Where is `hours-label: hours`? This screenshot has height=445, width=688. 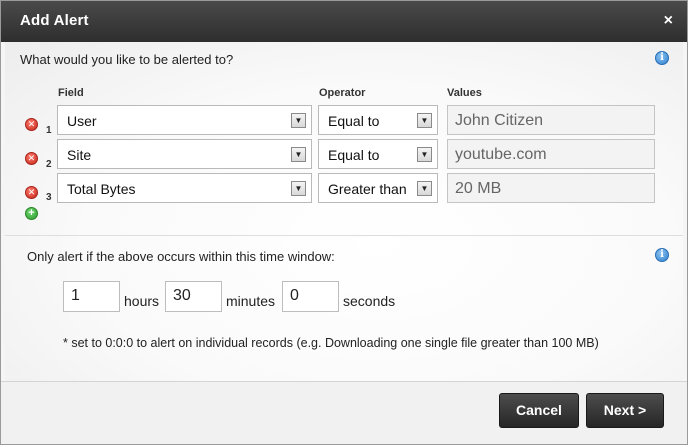 hours-label: hours is located at coordinates (142, 301).